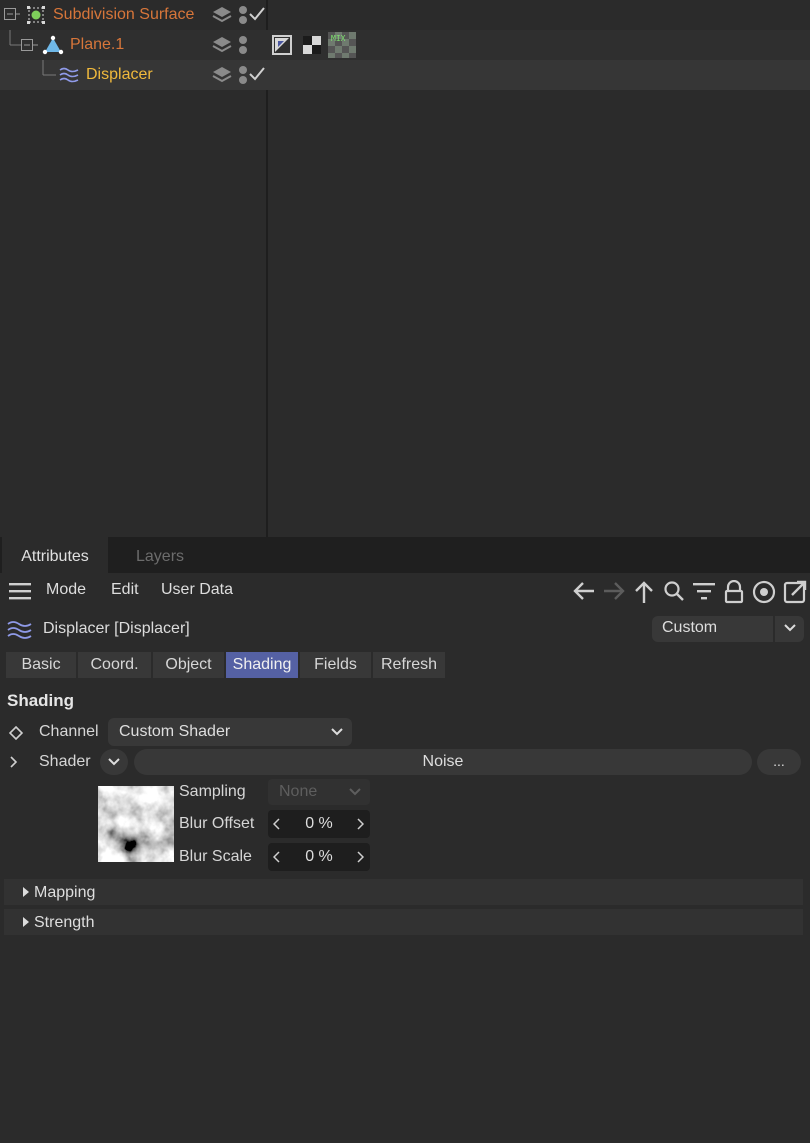 Image resolution: width=810 pixels, height=1143 pixels. Describe the element at coordinates (312, 45) in the screenshot. I see `uvw-tag-icon` at that location.